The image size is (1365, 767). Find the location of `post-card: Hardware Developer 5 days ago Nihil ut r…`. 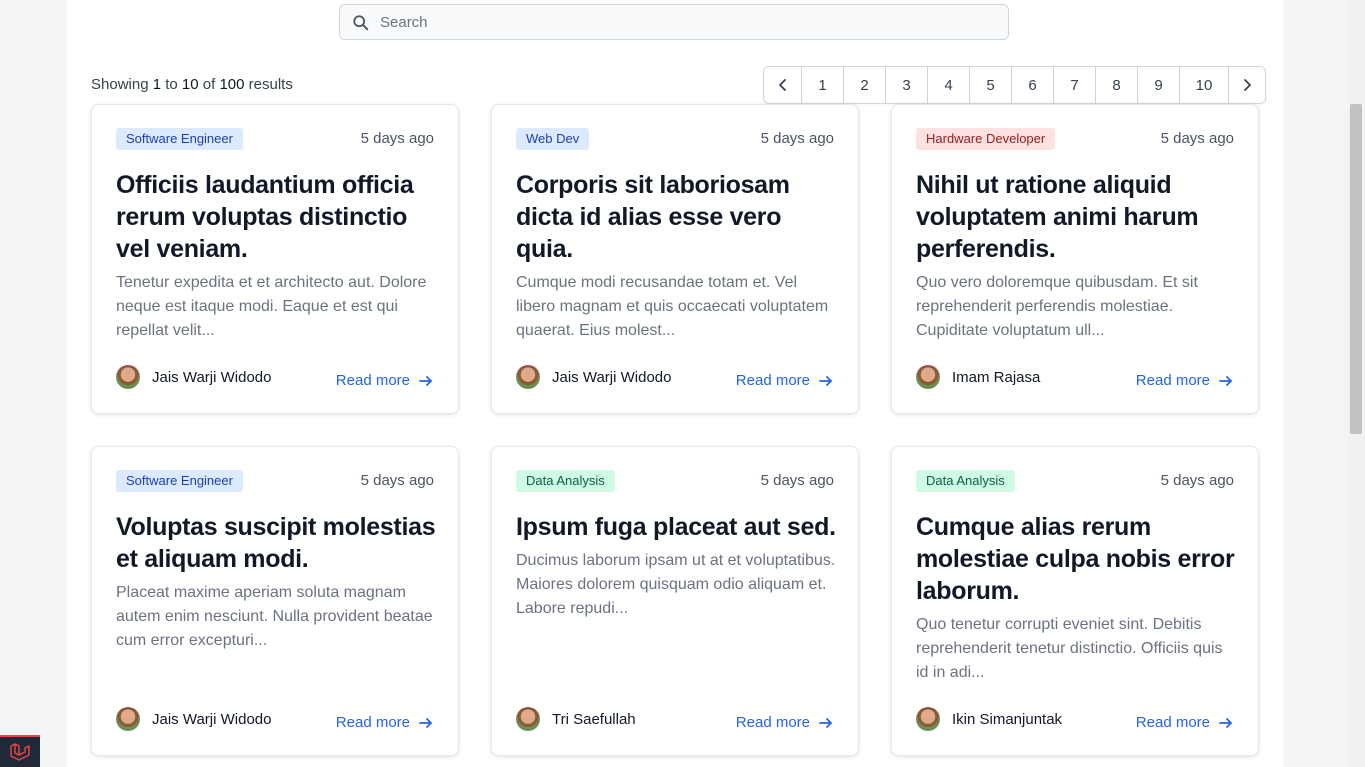

post-card: Hardware Developer 5 days ago Nihil ut r… is located at coordinates (1075, 259).